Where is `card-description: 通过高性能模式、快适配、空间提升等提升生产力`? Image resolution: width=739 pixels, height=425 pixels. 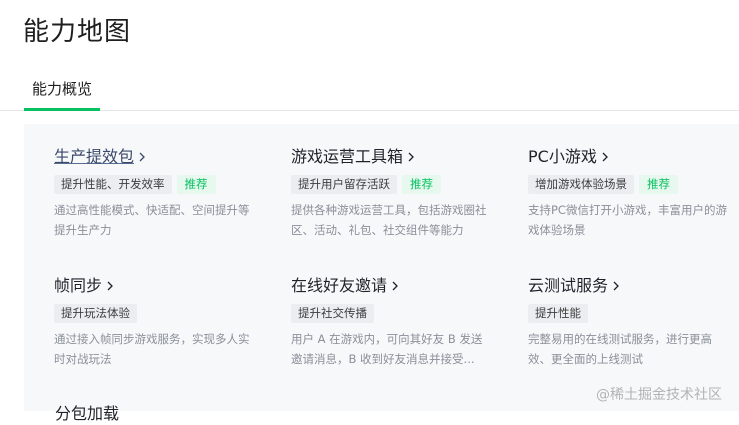
card-description: 通过高性能模式、快适配、空间提升等提升生产力 is located at coordinates (152, 220).